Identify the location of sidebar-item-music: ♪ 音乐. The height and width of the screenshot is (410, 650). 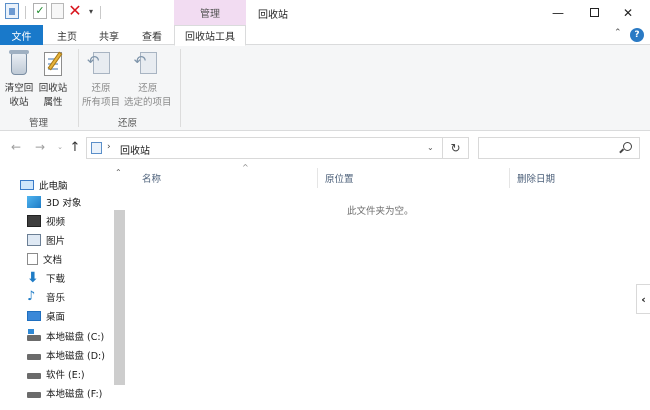
(46, 296).